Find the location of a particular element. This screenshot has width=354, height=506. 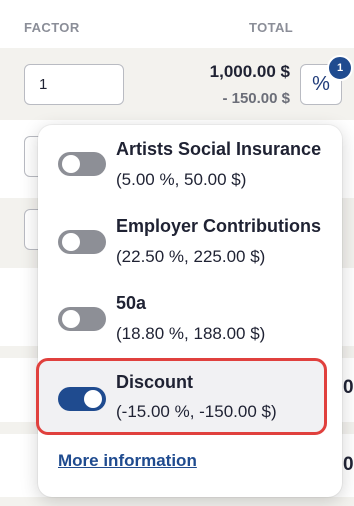

table-row is located at coordinates (177, 501).